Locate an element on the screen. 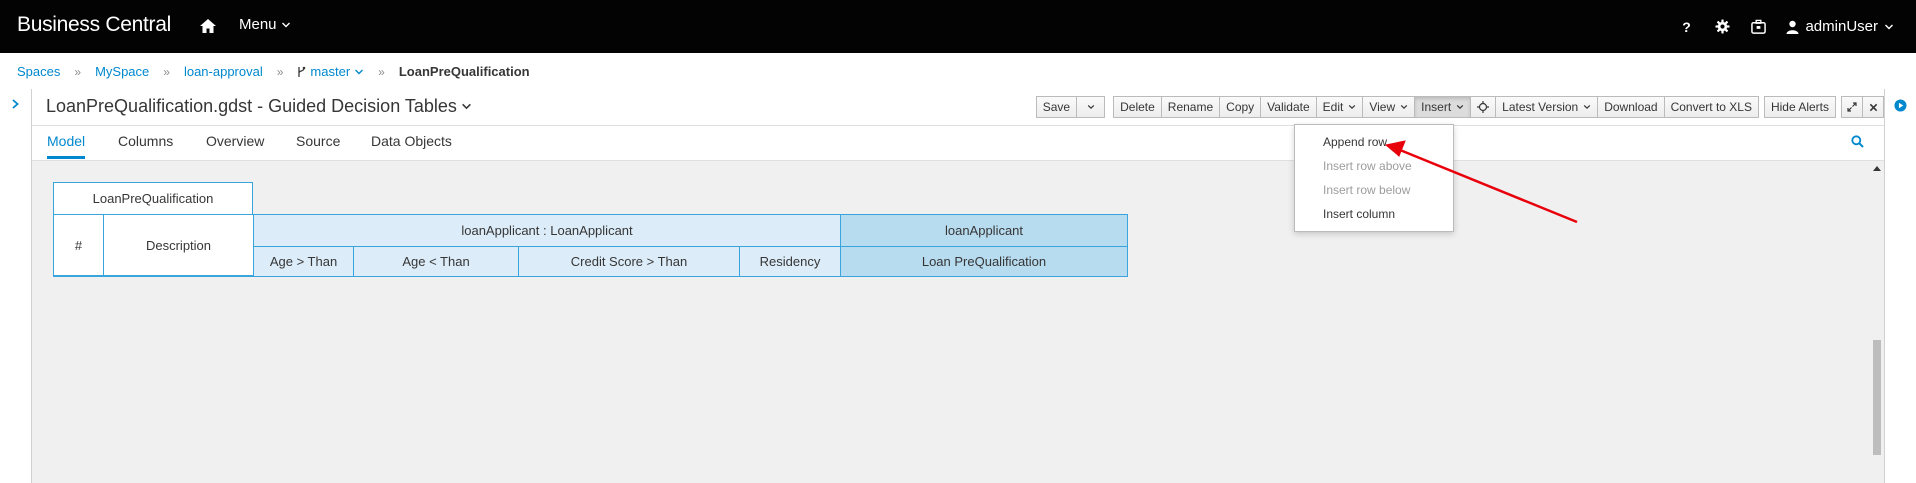 This screenshot has width=1916, height=483. copy-button: Copy is located at coordinates (1240, 107).